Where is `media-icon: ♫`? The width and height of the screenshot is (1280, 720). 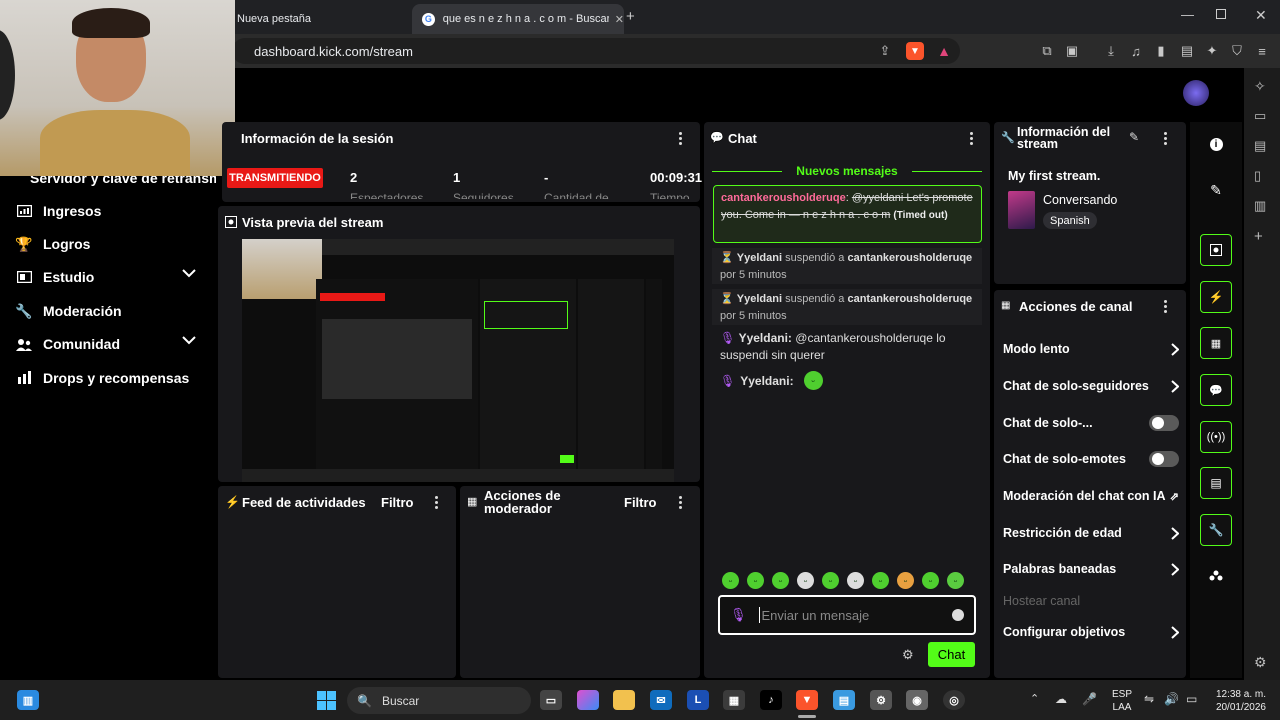 media-icon: ♫ is located at coordinates (1136, 51).